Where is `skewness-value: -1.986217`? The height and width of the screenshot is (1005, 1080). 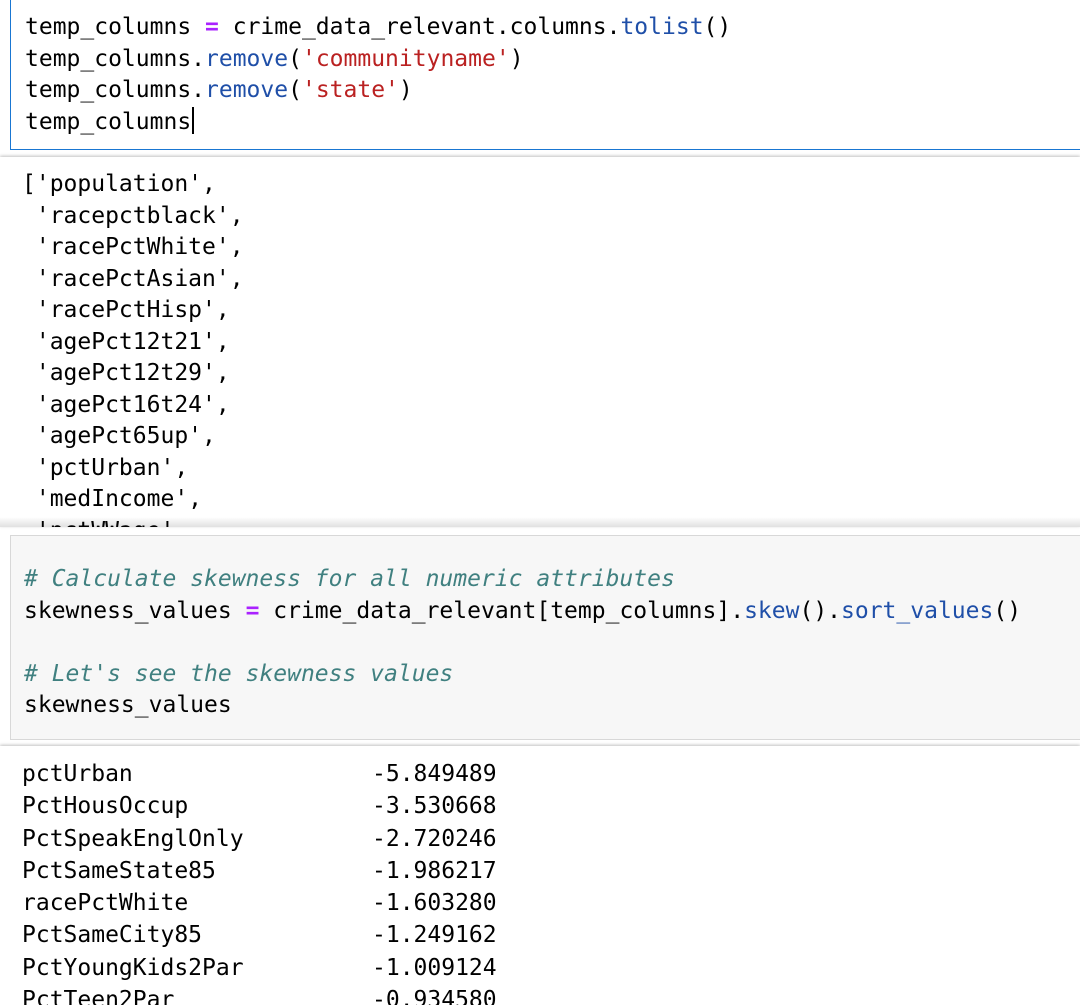 skewness-value: -1.986217 is located at coordinates (434, 870).